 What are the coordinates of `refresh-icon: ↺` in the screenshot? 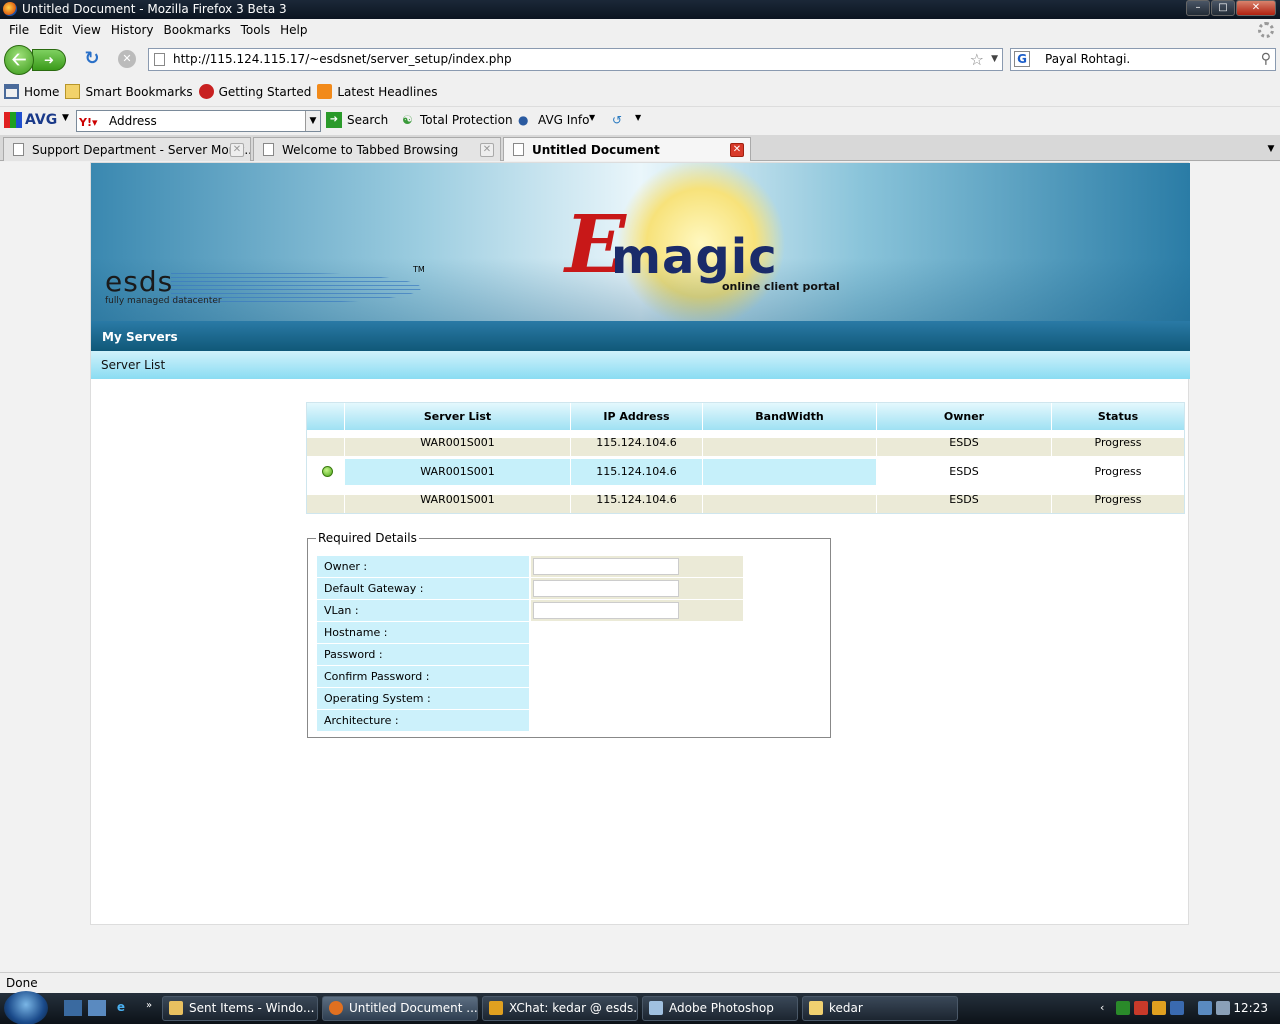 It's located at (617, 120).